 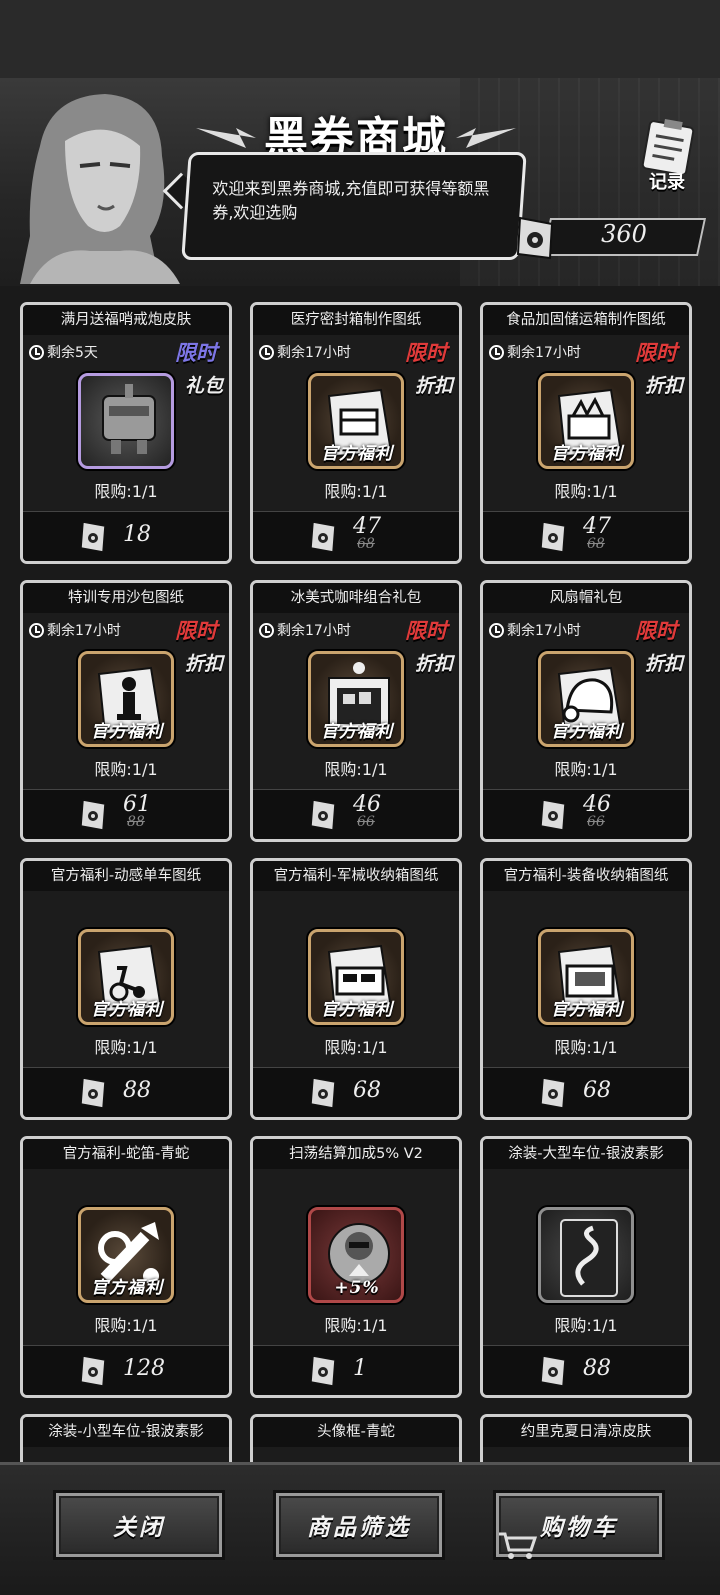 What do you see at coordinates (586, 433) in the screenshot?
I see `product-card: 食品加固储运箱制作图纸 剩余17小时 限时 折扣 官方福利 限购:1/1 47 68` at bounding box center [586, 433].